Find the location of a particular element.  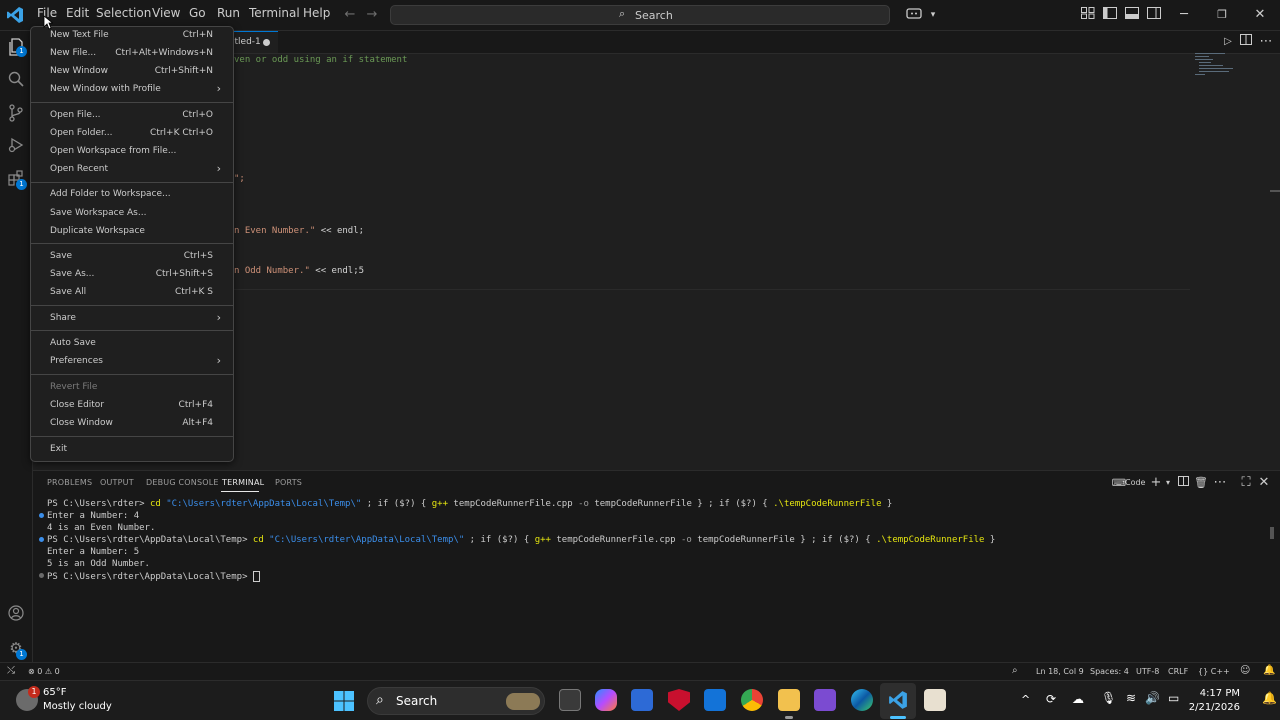

copilot-icon is located at coordinates (914, 15).